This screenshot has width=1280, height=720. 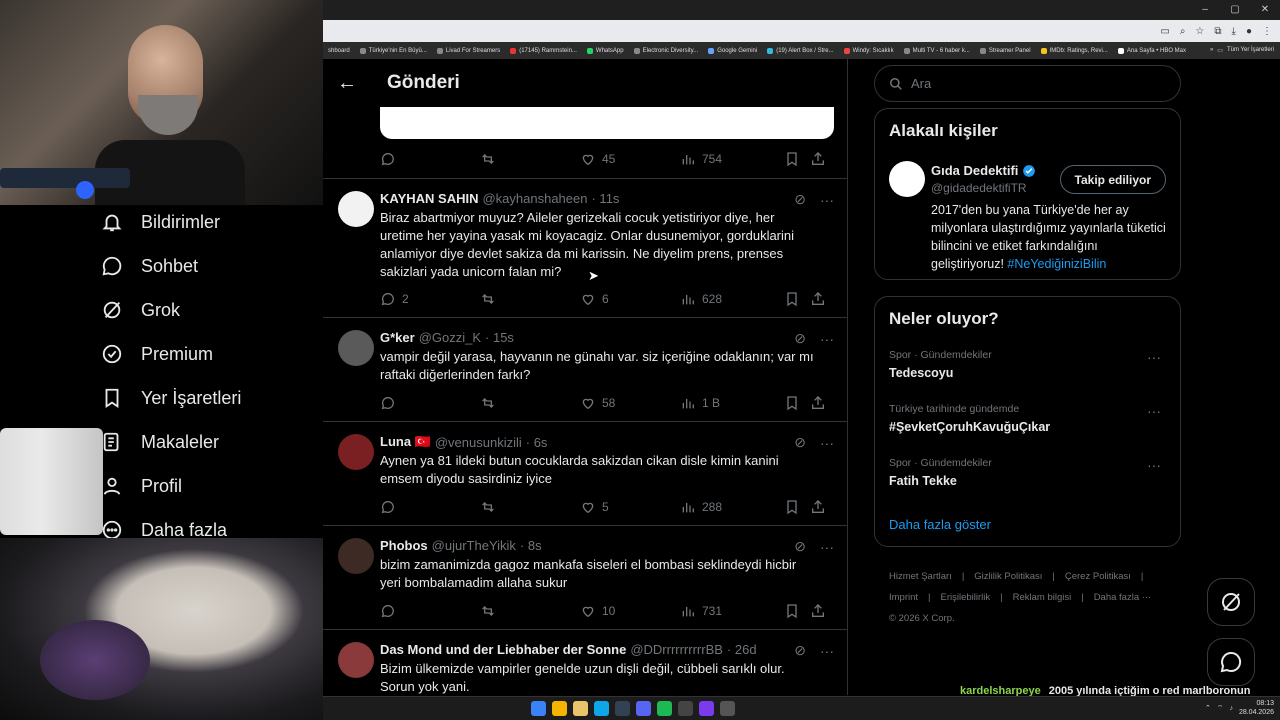 I want to click on spotify-icon, so click(x=664, y=708).